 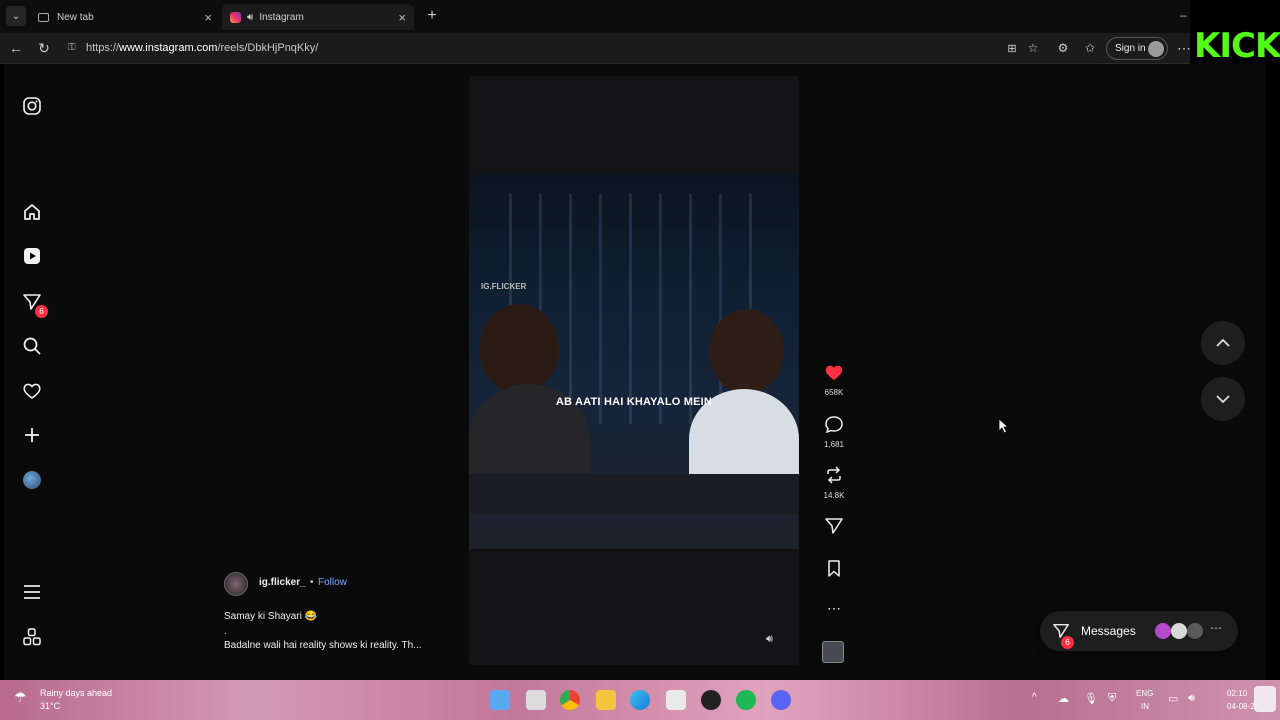 What do you see at coordinates (32, 391) in the screenshot?
I see `heart-notifications-icon` at bounding box center [32, 391].